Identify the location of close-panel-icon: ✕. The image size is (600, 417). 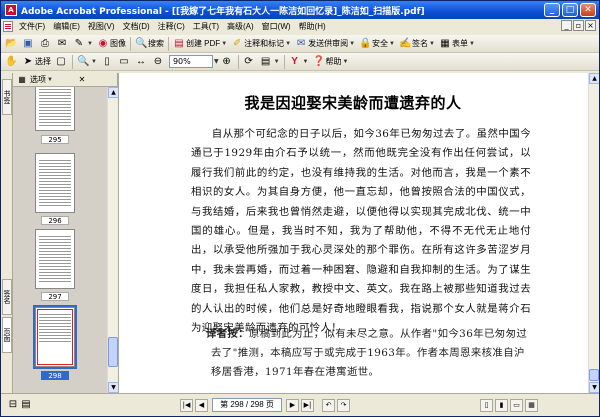
(82, 80).